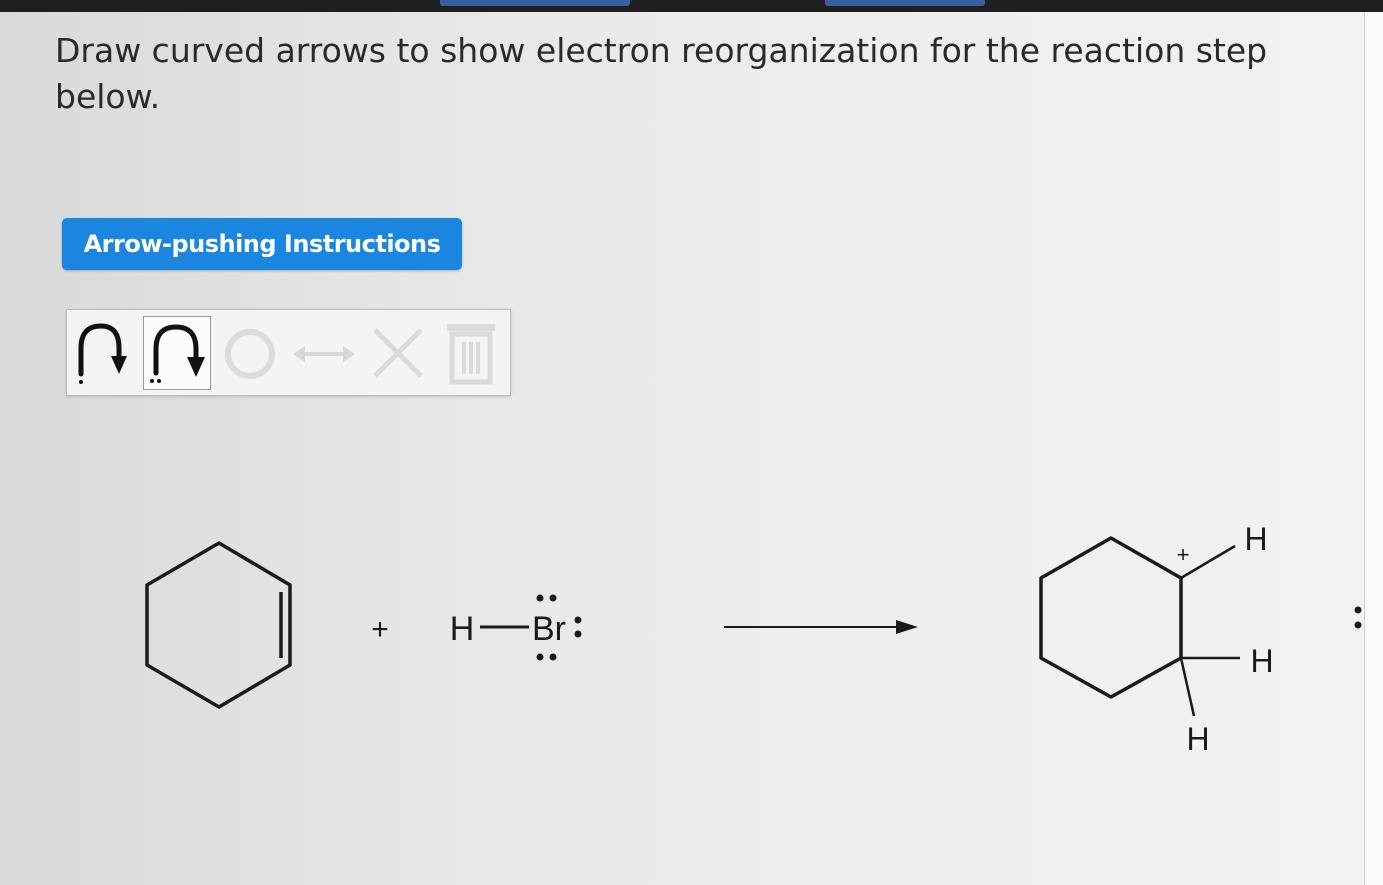 This screenshot has height=885, width=1383. What do you see at coordinates (1156, 639) in the screenshot?
I see `carbocation-product-structure: + H H H` at bounding box center [1156, 639].